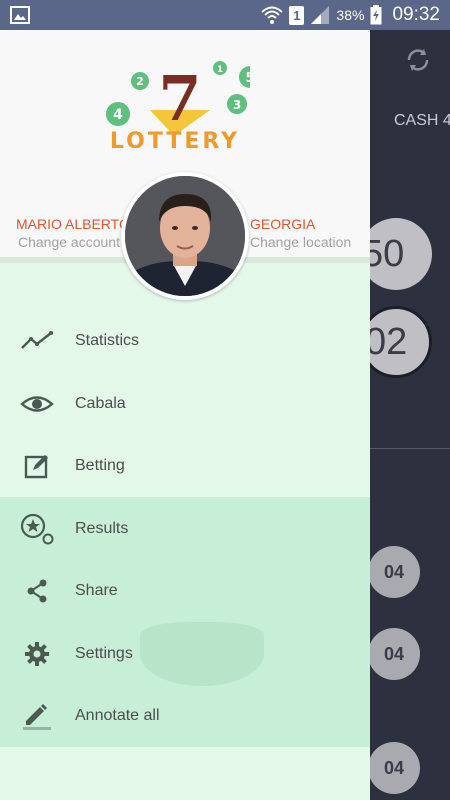  I want to click on menu-item-results: Results, so click(185, 529).